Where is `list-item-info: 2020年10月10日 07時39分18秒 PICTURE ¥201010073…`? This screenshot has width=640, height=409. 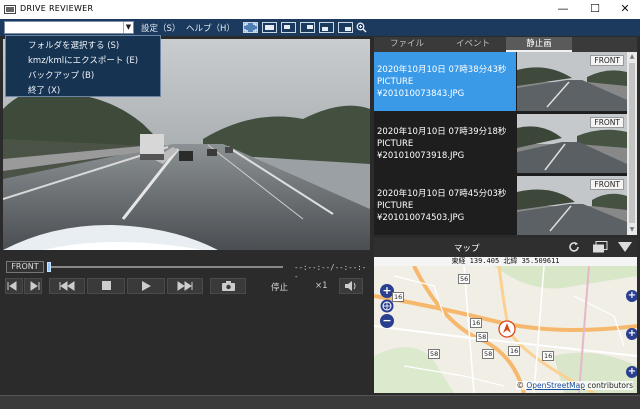
list-item-info: 2020年10月10日 07時39分18秒 PICTURE ¥201010073… is located at coordinates (445, 143).